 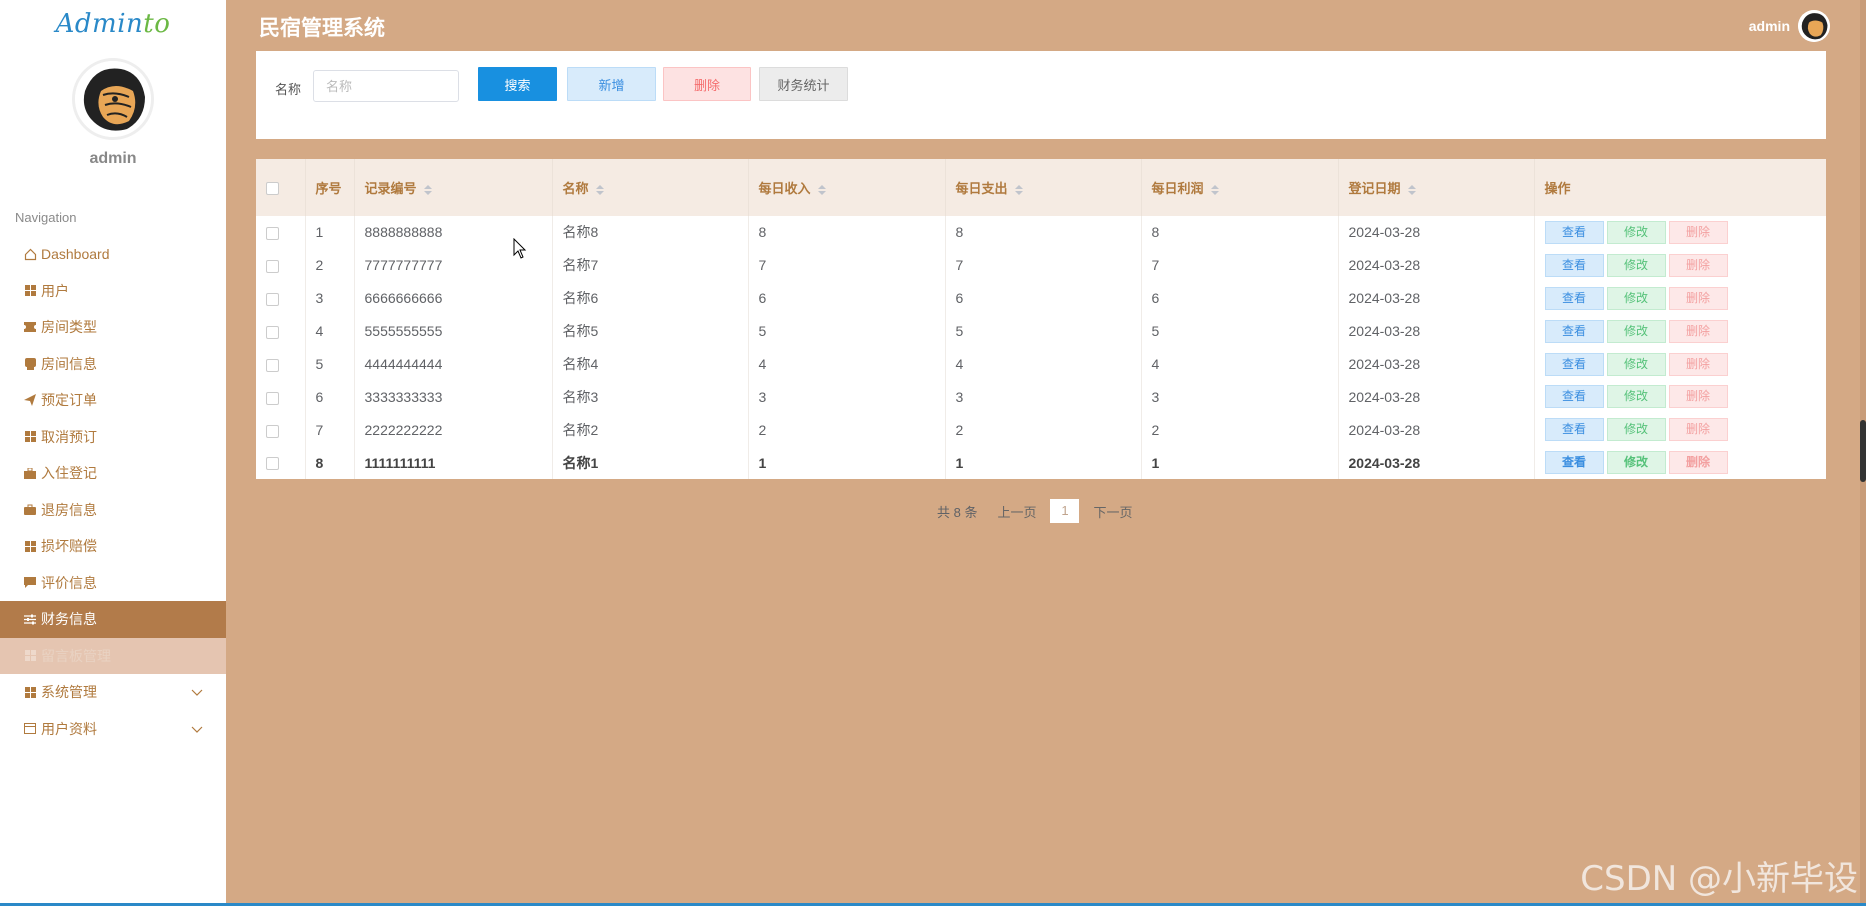 What do you see at coordinates (847, 331) in the screenshot?
I see `cell-income: 5` at bounding box center [847, 331].